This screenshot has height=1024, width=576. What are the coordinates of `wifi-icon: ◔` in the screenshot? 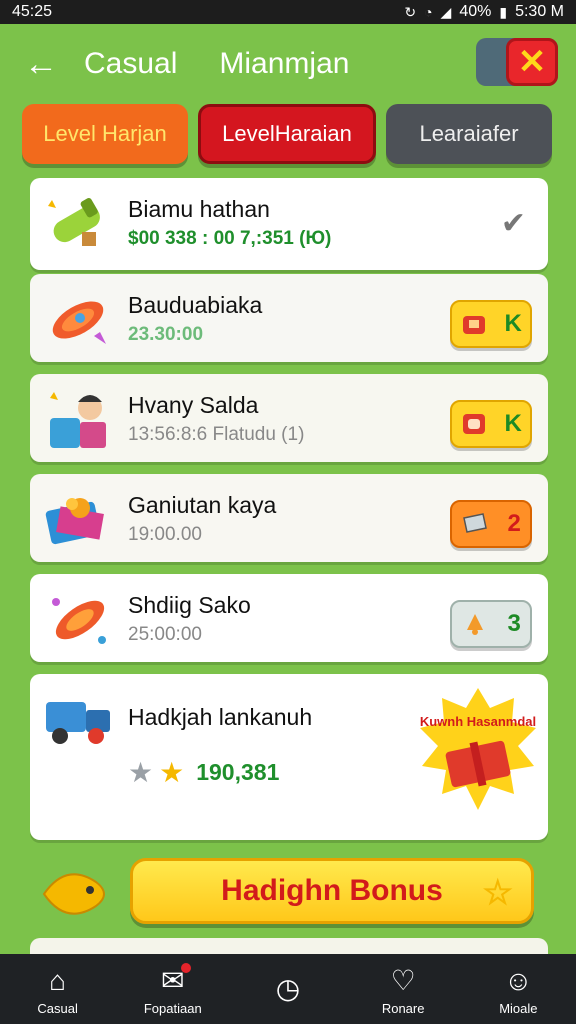 It's located at (428, 12).